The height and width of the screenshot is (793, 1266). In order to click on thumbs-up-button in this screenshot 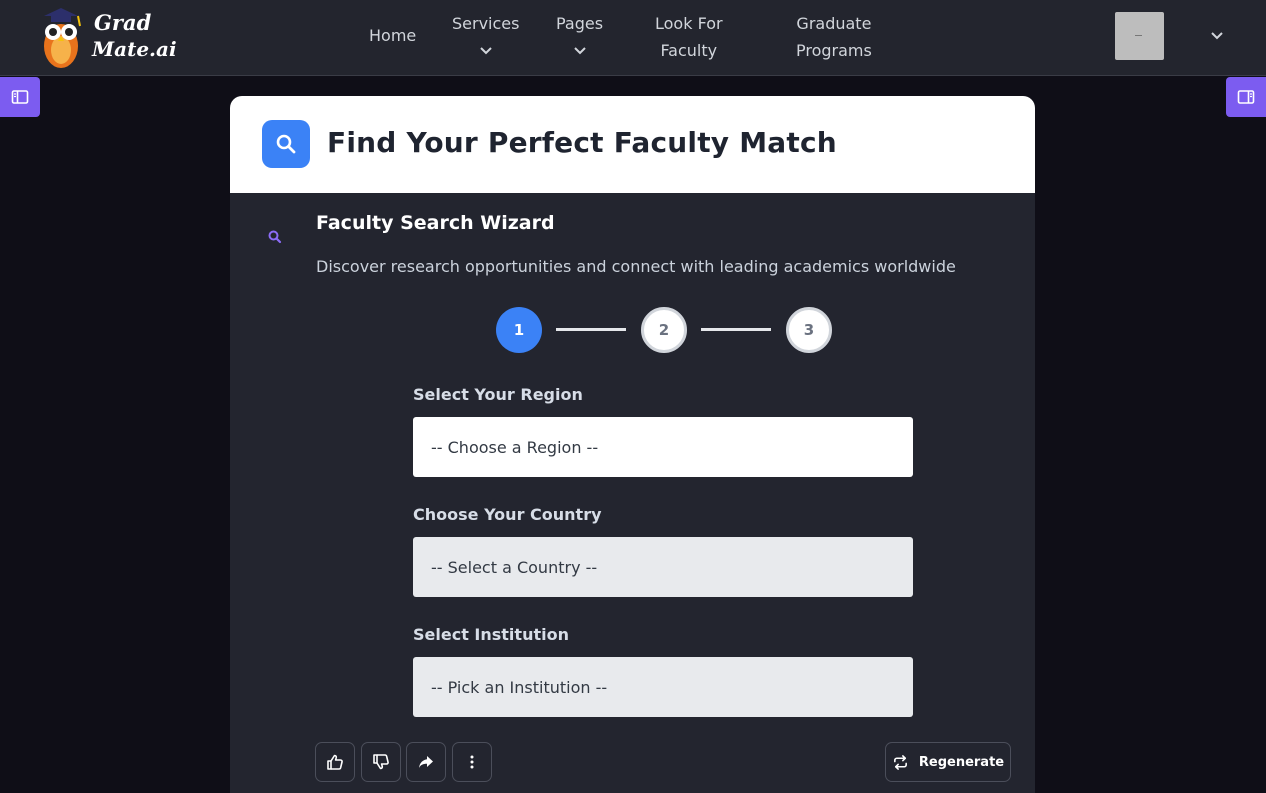, I will do `click(335, 762)`.